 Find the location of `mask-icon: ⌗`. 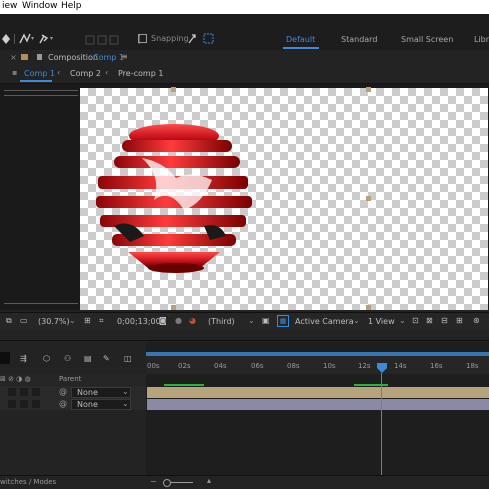

mask-icon: ⌗ is located at coordinates (101, 321).